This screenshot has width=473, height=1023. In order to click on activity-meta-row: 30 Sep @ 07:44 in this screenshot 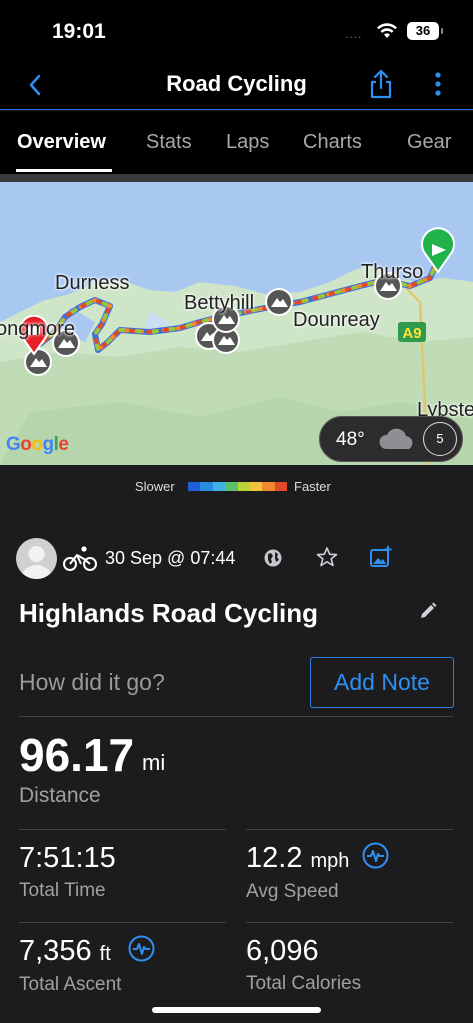, I will do `click(236, 558)`.